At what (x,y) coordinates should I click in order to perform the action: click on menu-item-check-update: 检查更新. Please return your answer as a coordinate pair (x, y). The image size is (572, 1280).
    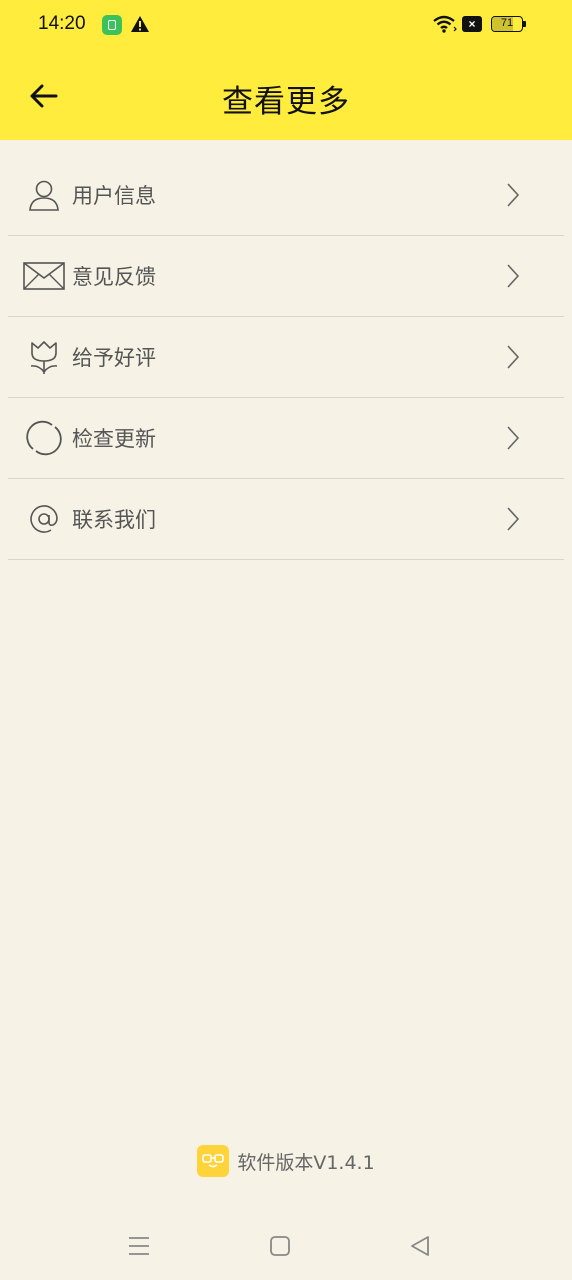
    Looking at the image, I should click on (286, 438).